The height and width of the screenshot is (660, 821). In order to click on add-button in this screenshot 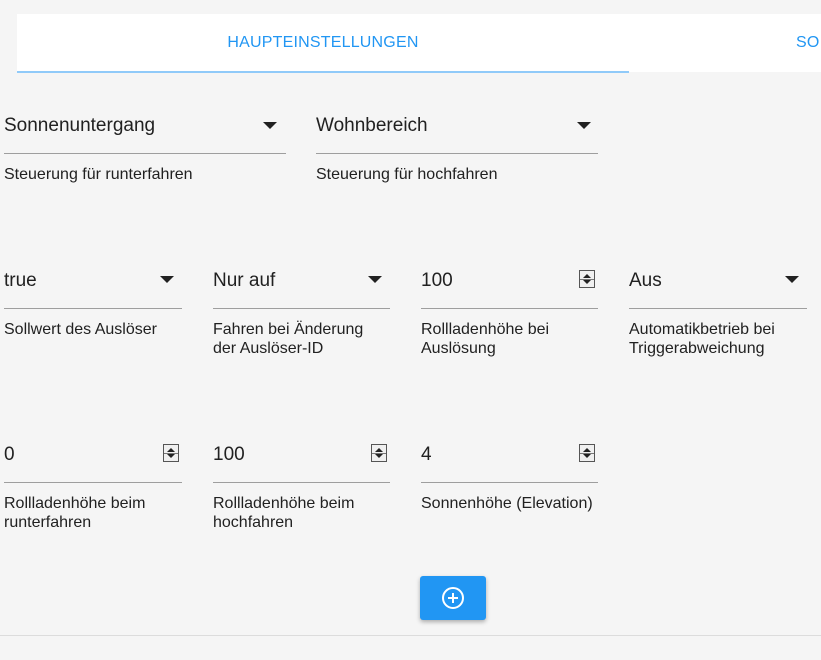, I will do `click(453, 598)`.